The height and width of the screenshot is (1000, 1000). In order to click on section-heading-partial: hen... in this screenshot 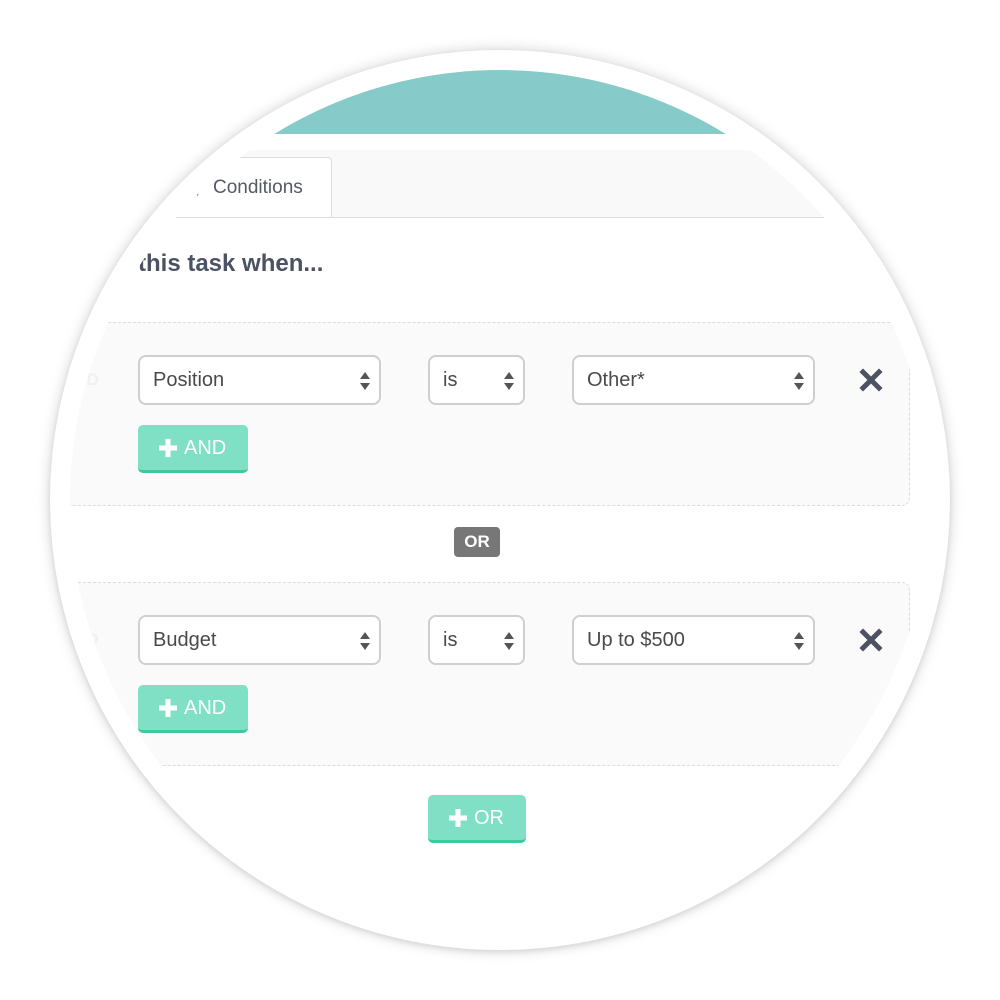, I will do `click(279, 887)`.